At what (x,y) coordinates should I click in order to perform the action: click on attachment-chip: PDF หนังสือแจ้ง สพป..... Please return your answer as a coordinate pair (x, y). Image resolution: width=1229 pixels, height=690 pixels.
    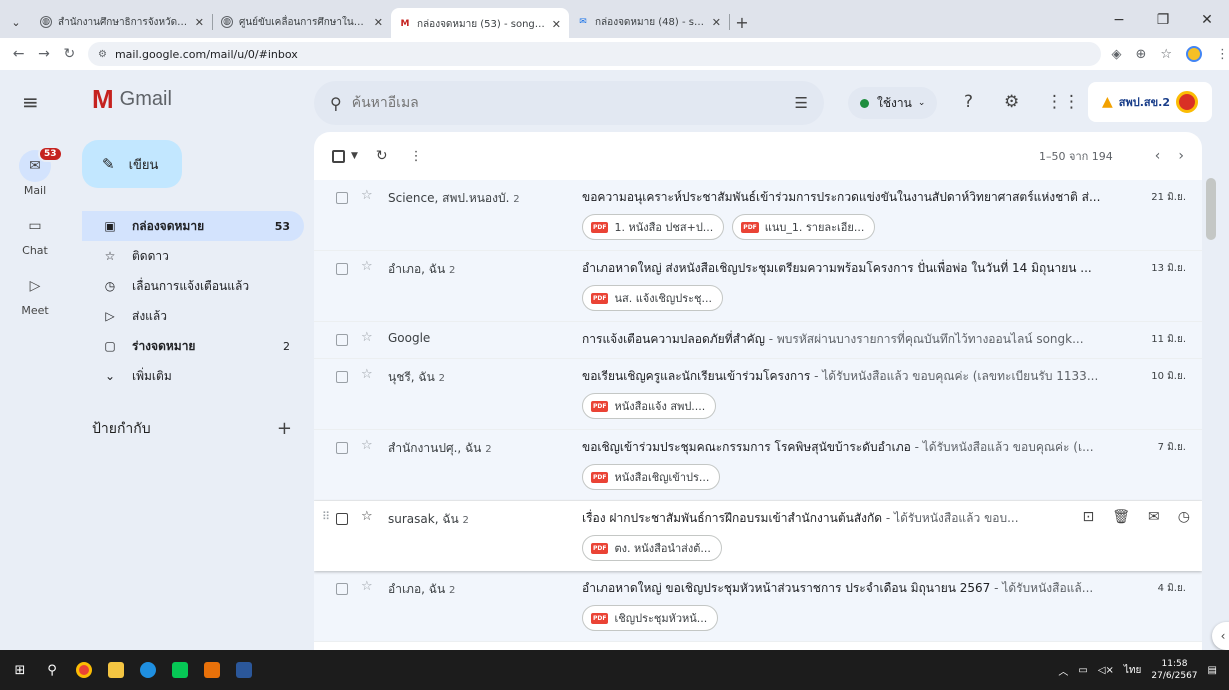
    Looking at the image, I should click on (649, 406).